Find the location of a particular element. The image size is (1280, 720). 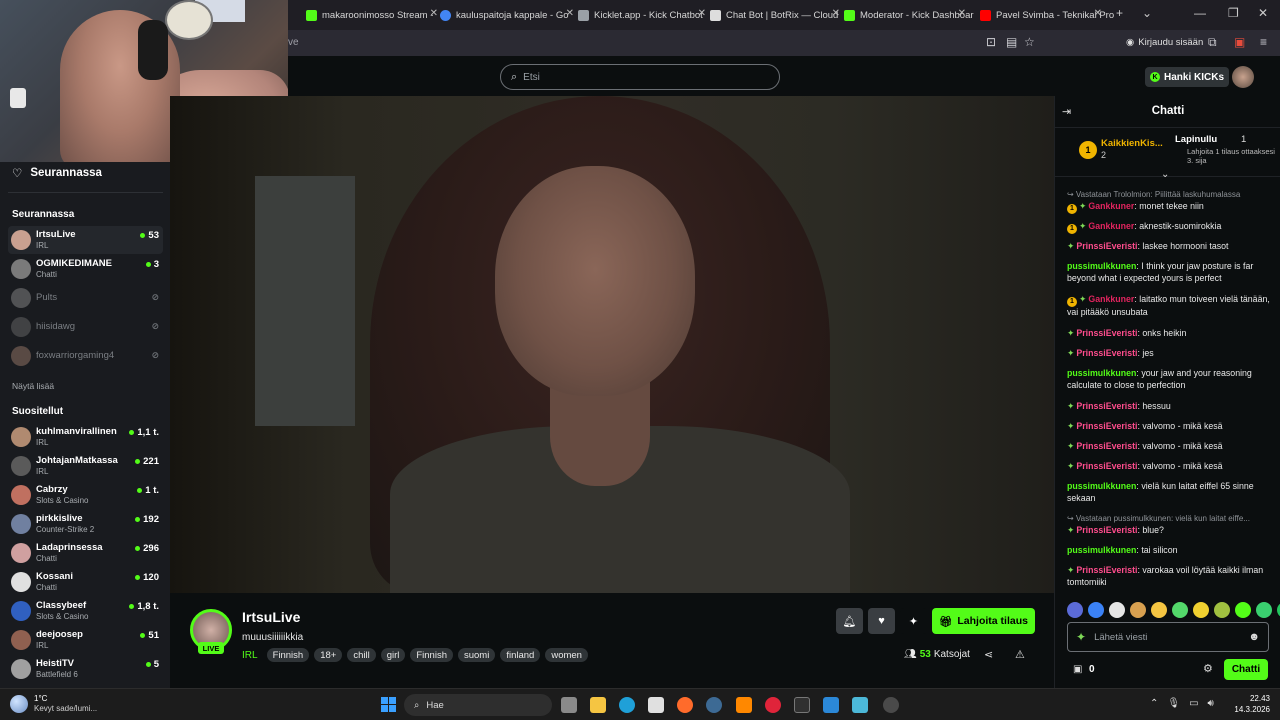

gear-icon: ⚙ is located at coordinates (1208, 668).